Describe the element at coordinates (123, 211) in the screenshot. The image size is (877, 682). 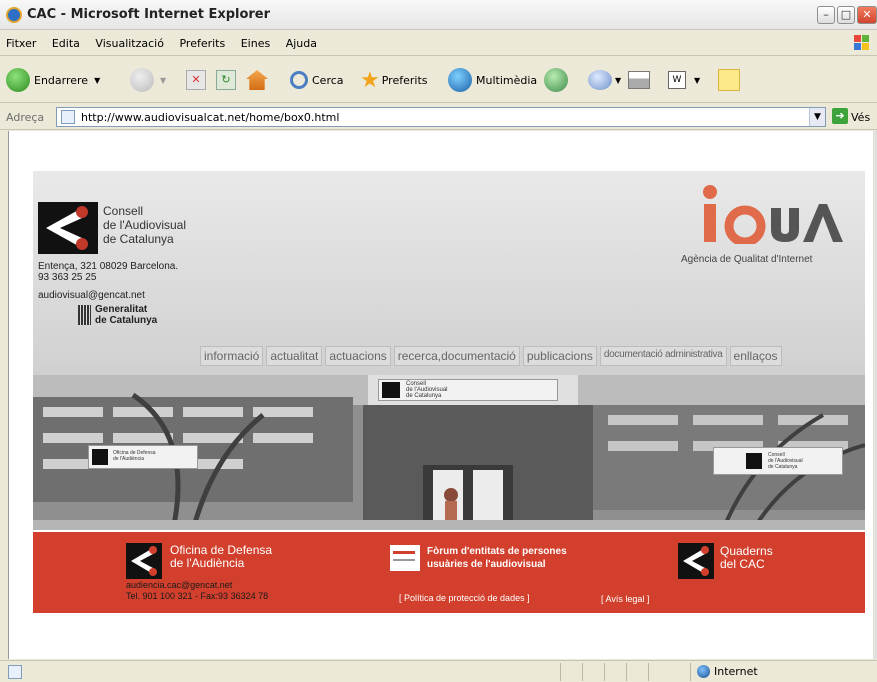
I see `org-name-line: Consell` at that location.